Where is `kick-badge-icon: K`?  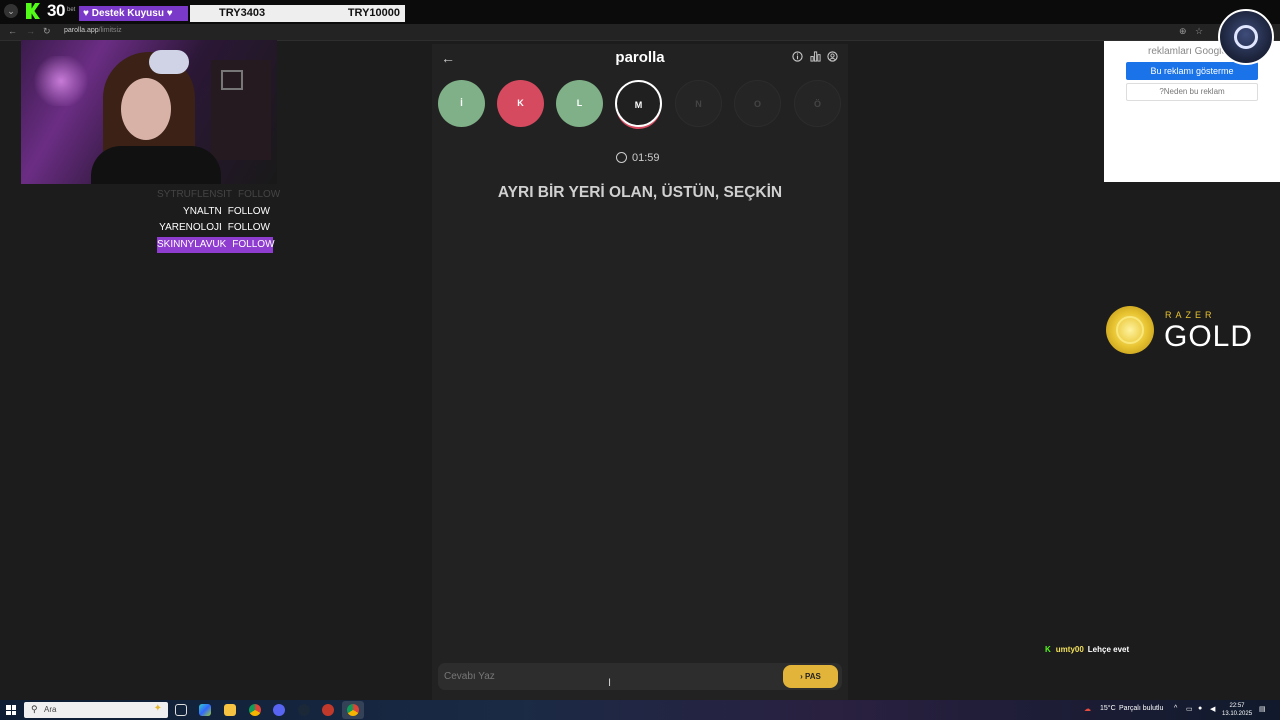
kick-badge-icon: K is located at coordinates (1048, 649).